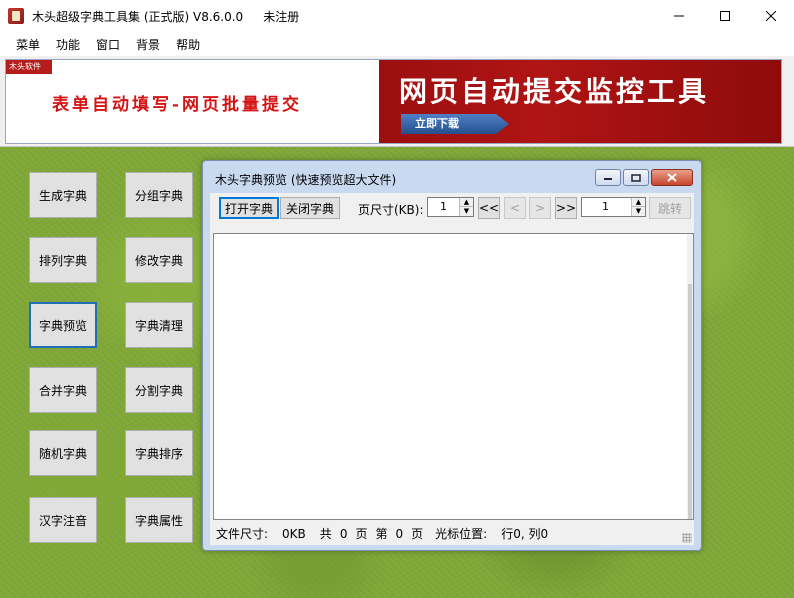 Image resolution: width=794 pixels, height=598 pixels. I want to click on page-number-spinner: 1 ▲ ▼, so click(613, 207).